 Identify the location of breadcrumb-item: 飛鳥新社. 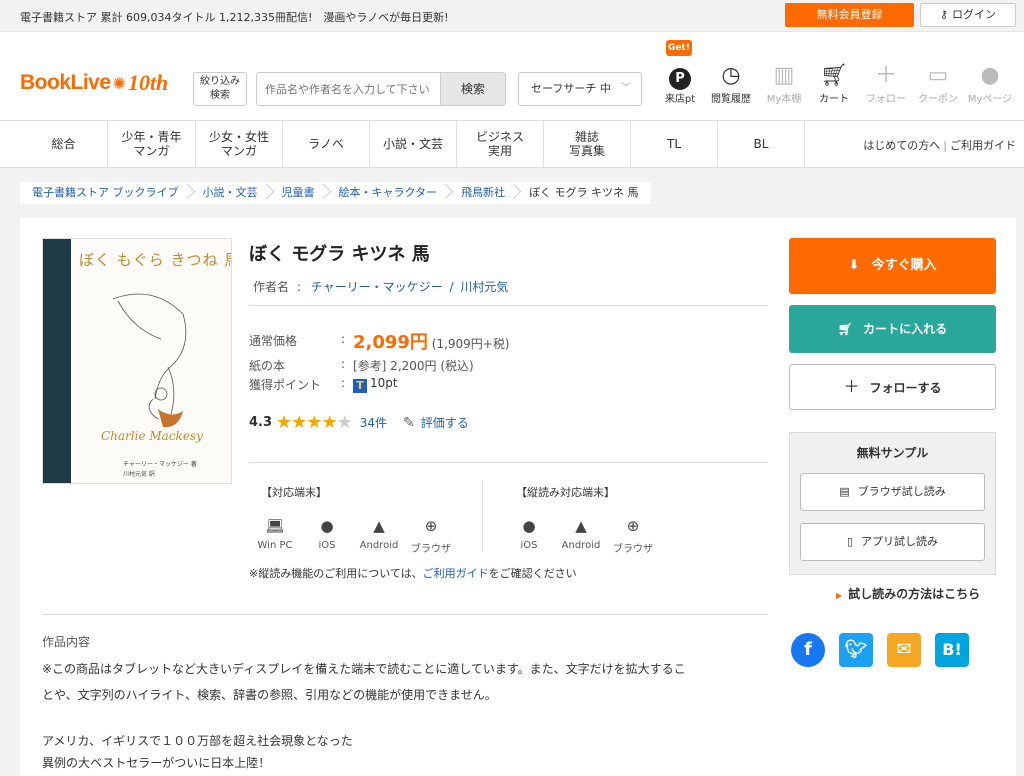
(483, 193).